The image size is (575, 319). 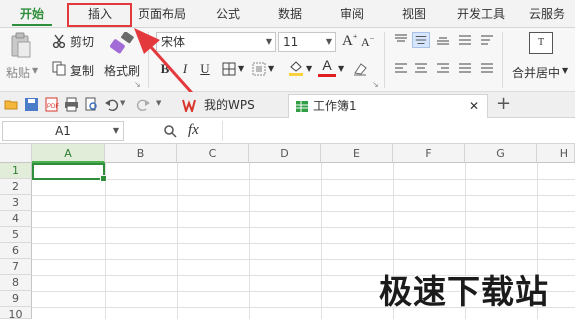 I want to click on row-header-10: 10, so click(x=16, y=313).